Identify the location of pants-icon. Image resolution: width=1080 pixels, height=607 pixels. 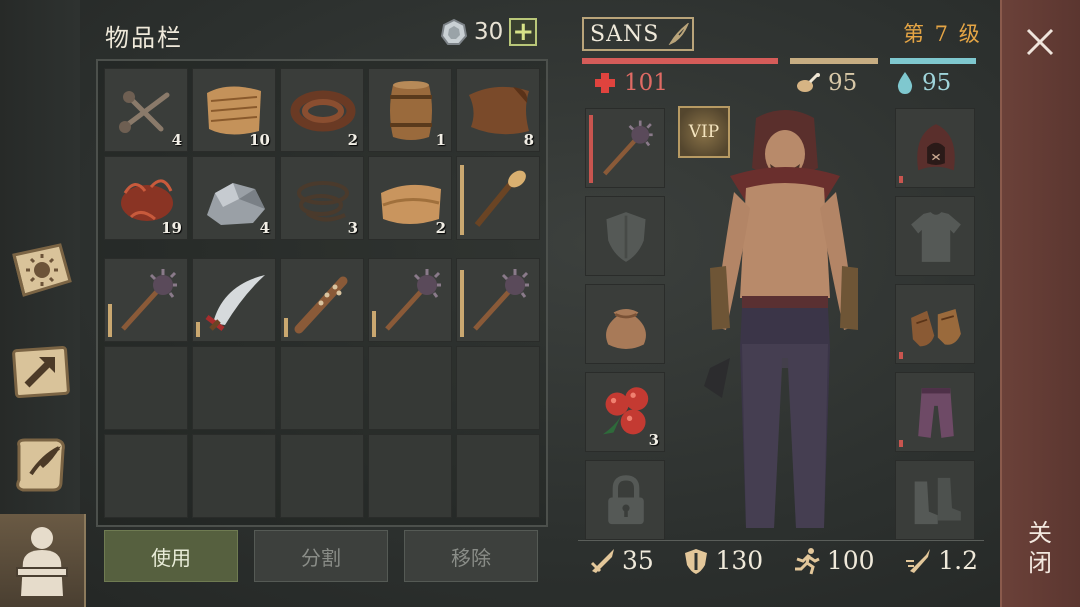
(936, 413).